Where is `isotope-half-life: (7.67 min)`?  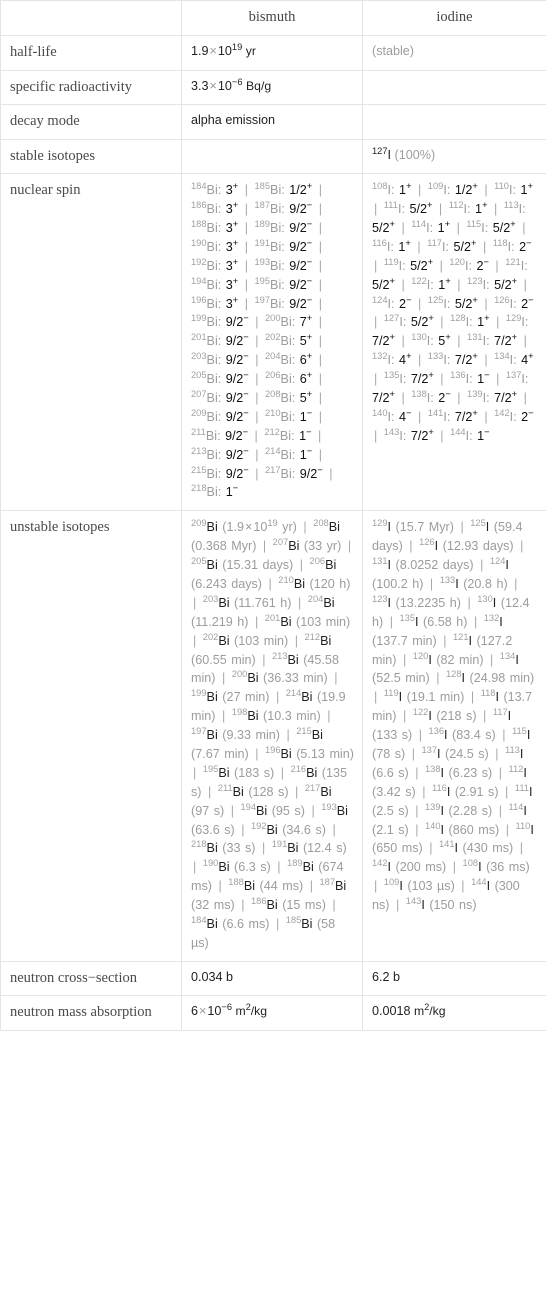
isotope-half-life: (7.67 min) is located at coordinates (220, 754).